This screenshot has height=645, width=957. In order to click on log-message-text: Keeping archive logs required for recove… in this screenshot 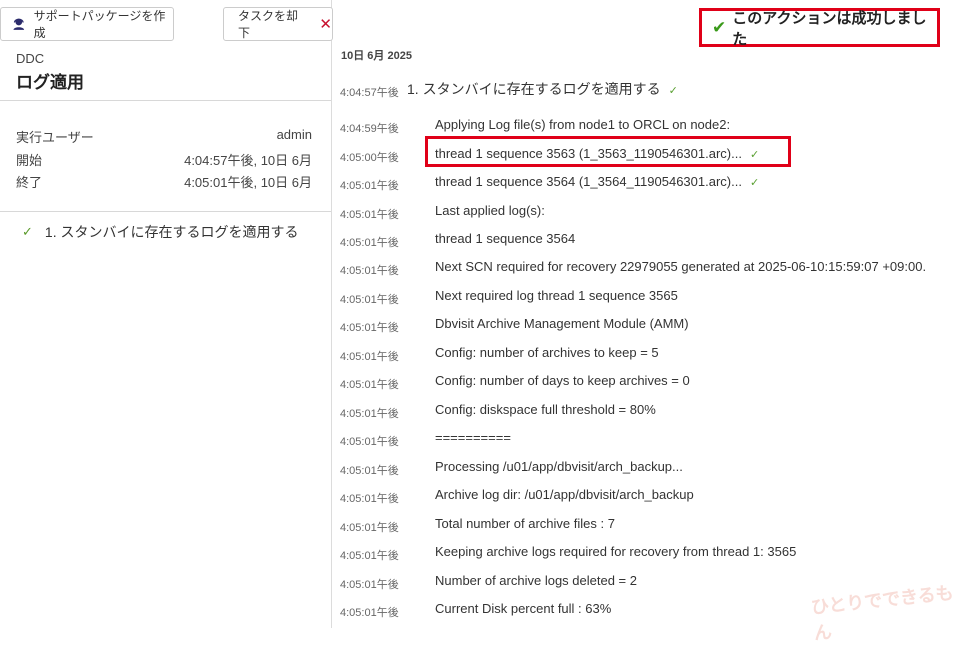, I will do `click(616, 551)`.